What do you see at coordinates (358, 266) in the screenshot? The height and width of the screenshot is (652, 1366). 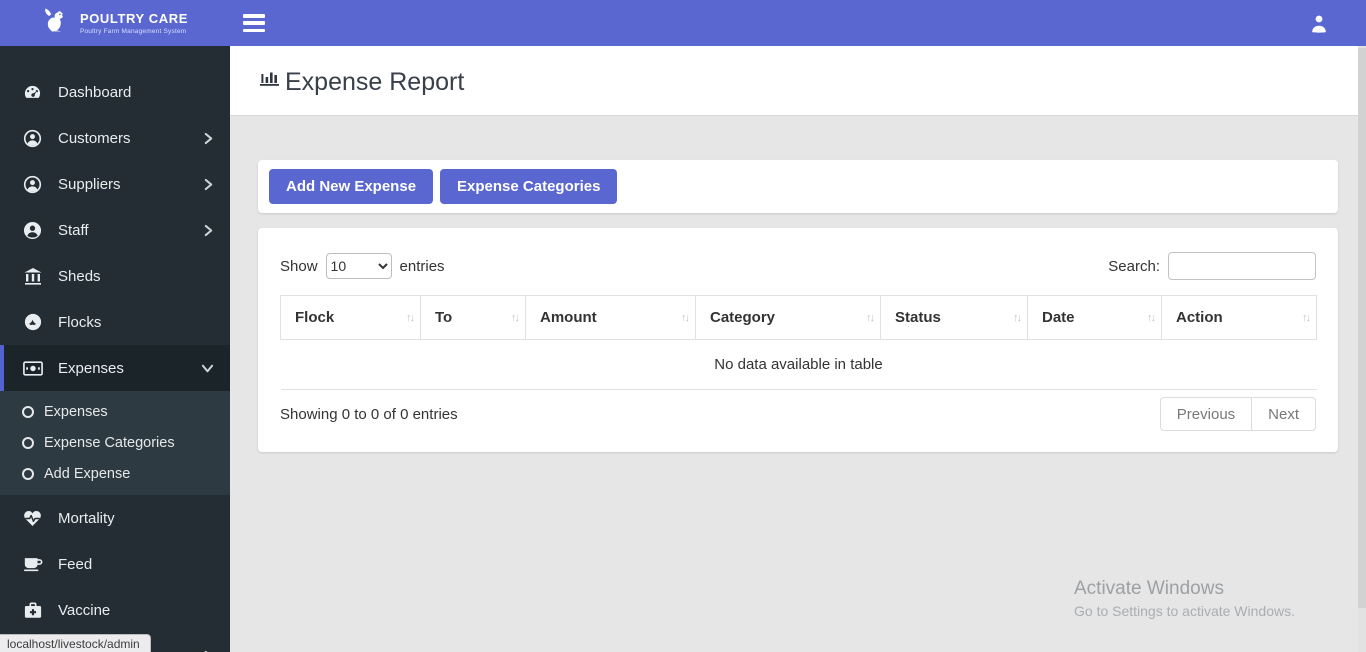 I see `page-length-select: 10` at bounding box center [358, 266].